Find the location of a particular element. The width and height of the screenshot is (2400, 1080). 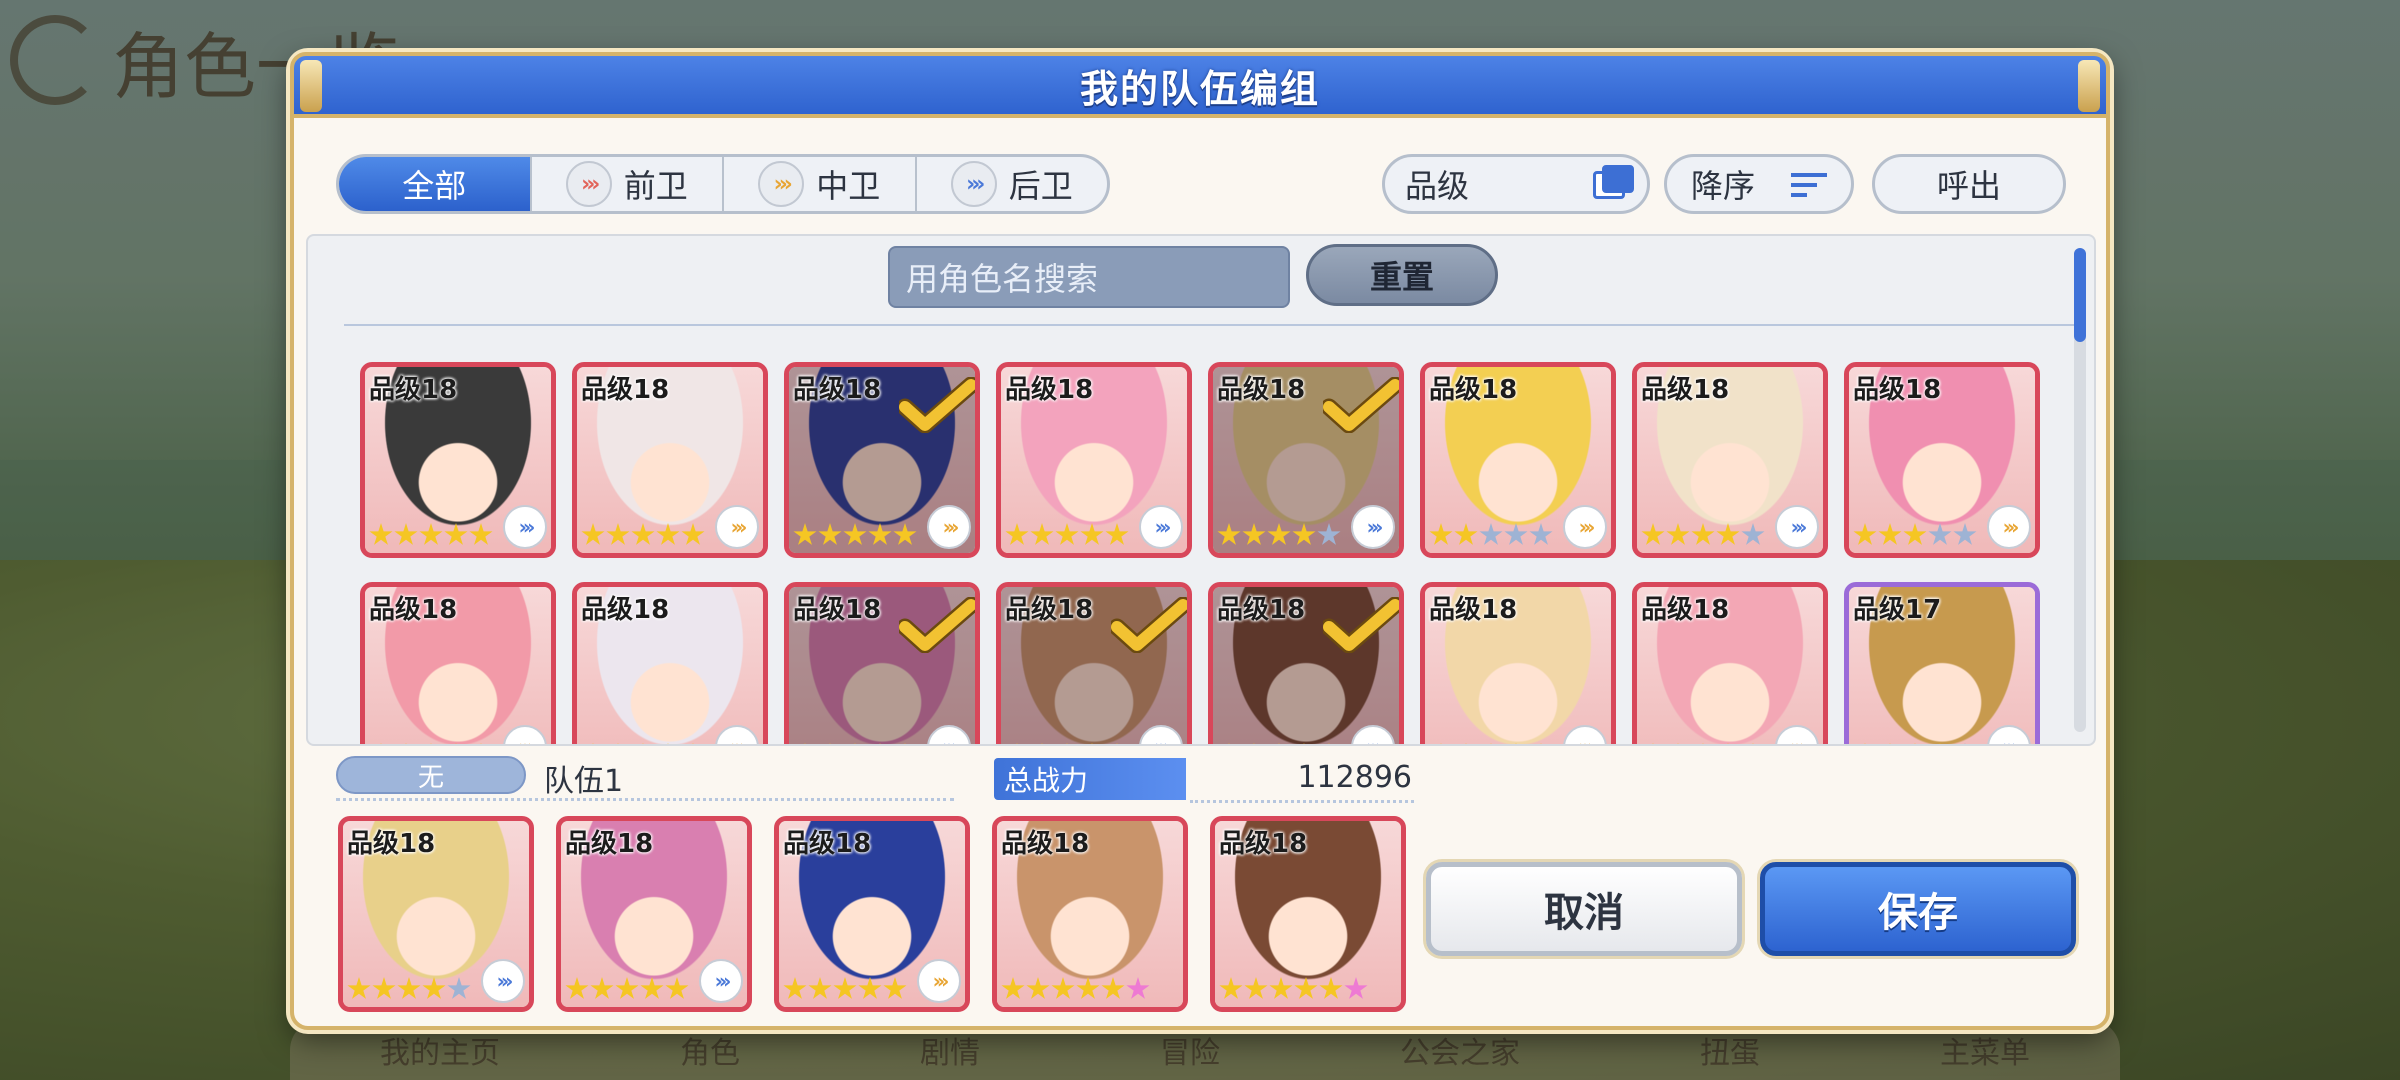

tab-filter: ››› 前卫 is located at coordinates (628, 184).